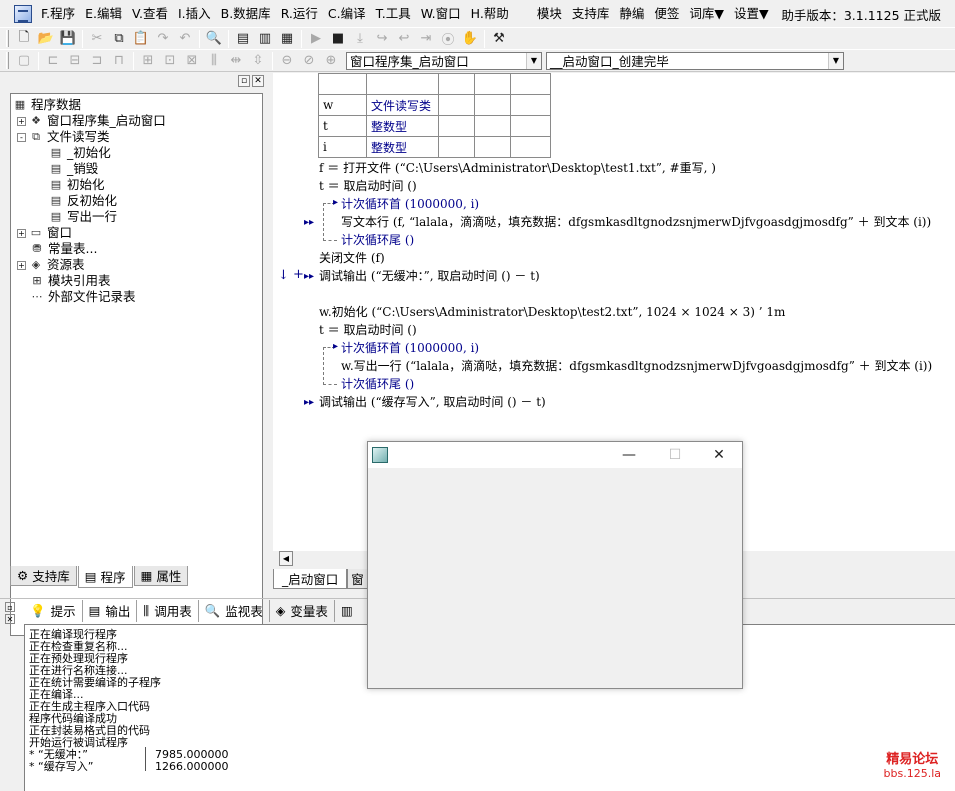 The image size is (955, 791). I want to click on assembly-selector: 窗口程序集_启动窗口 ▼, so click(444, 60).